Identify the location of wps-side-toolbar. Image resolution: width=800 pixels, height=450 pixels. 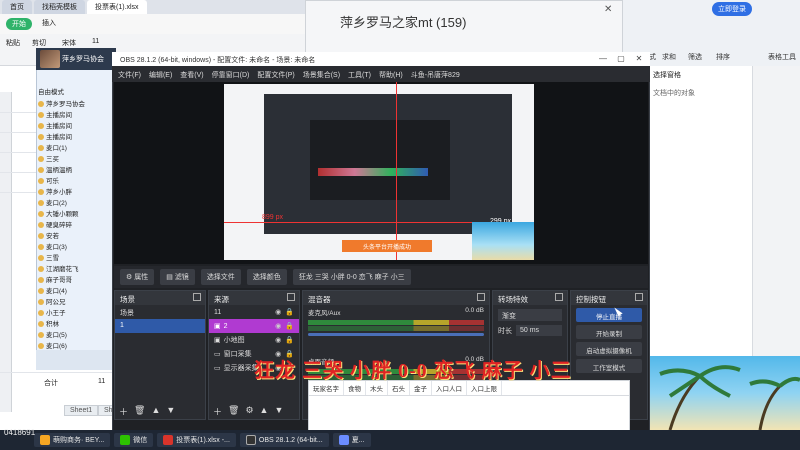
(776, 211).